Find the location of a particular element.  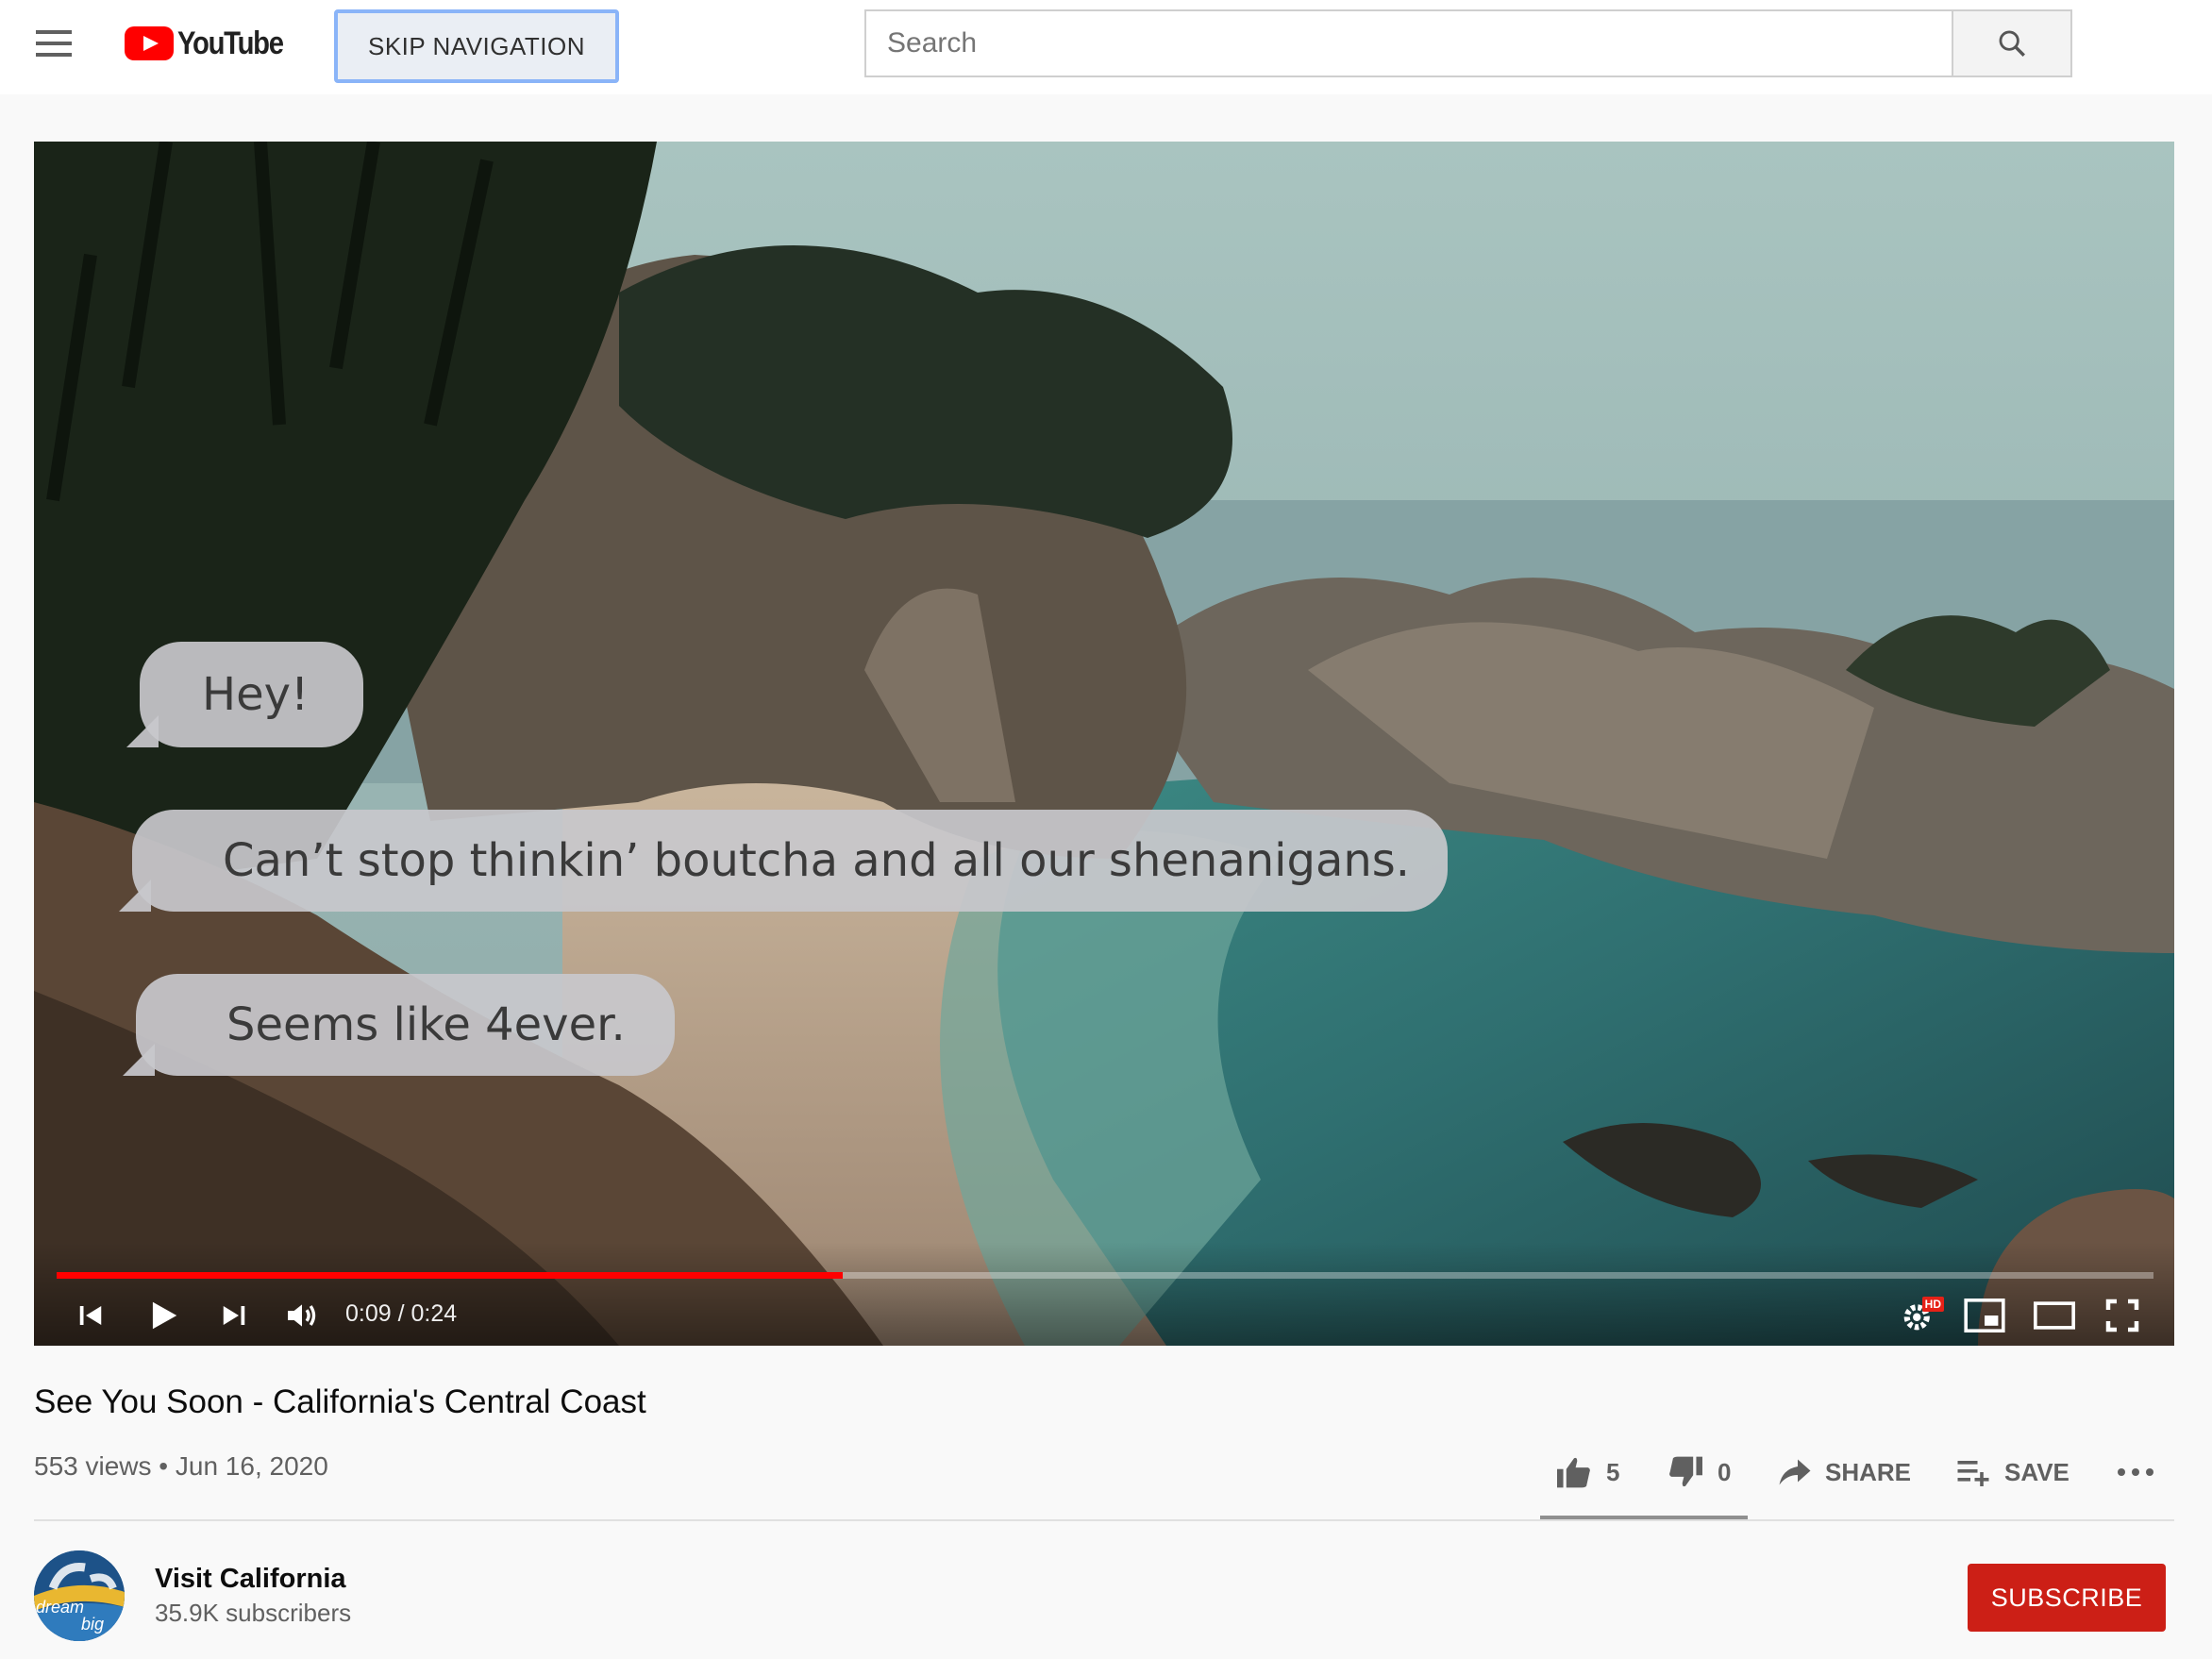

channel-avatar: dream big is located at coordinates (79, 1596).